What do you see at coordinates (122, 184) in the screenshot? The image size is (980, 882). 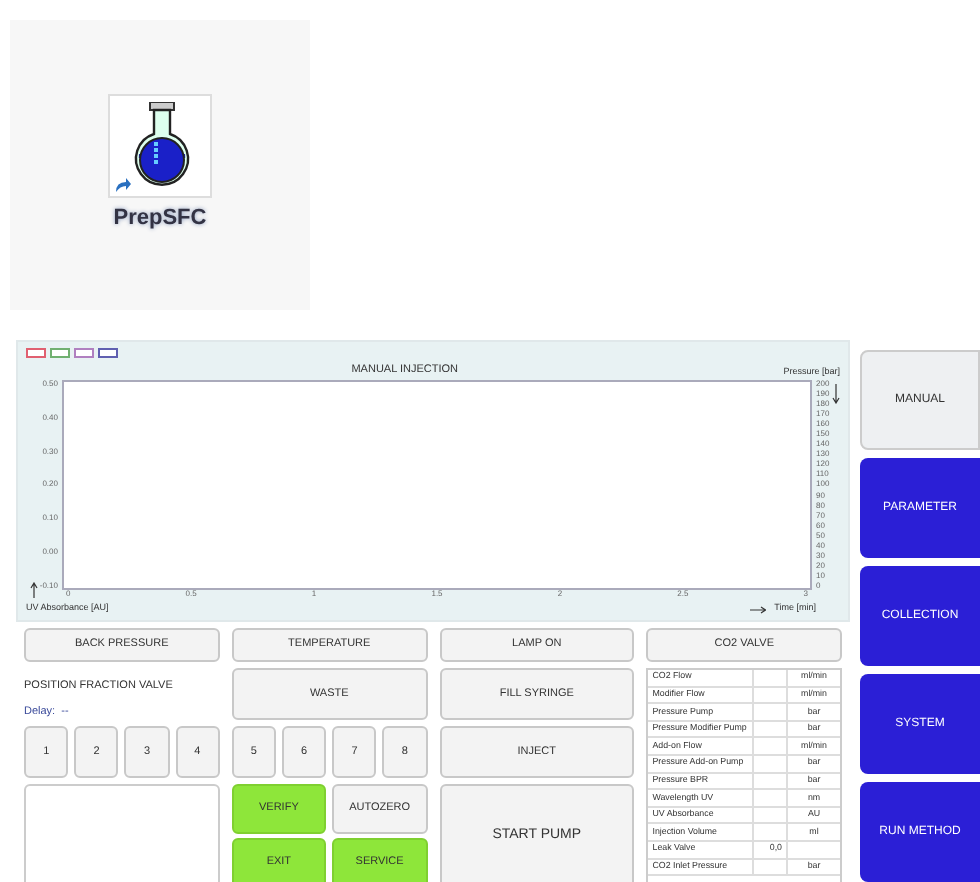 I see `shortcut-arrow-icon` at bounding box center [122, 184].